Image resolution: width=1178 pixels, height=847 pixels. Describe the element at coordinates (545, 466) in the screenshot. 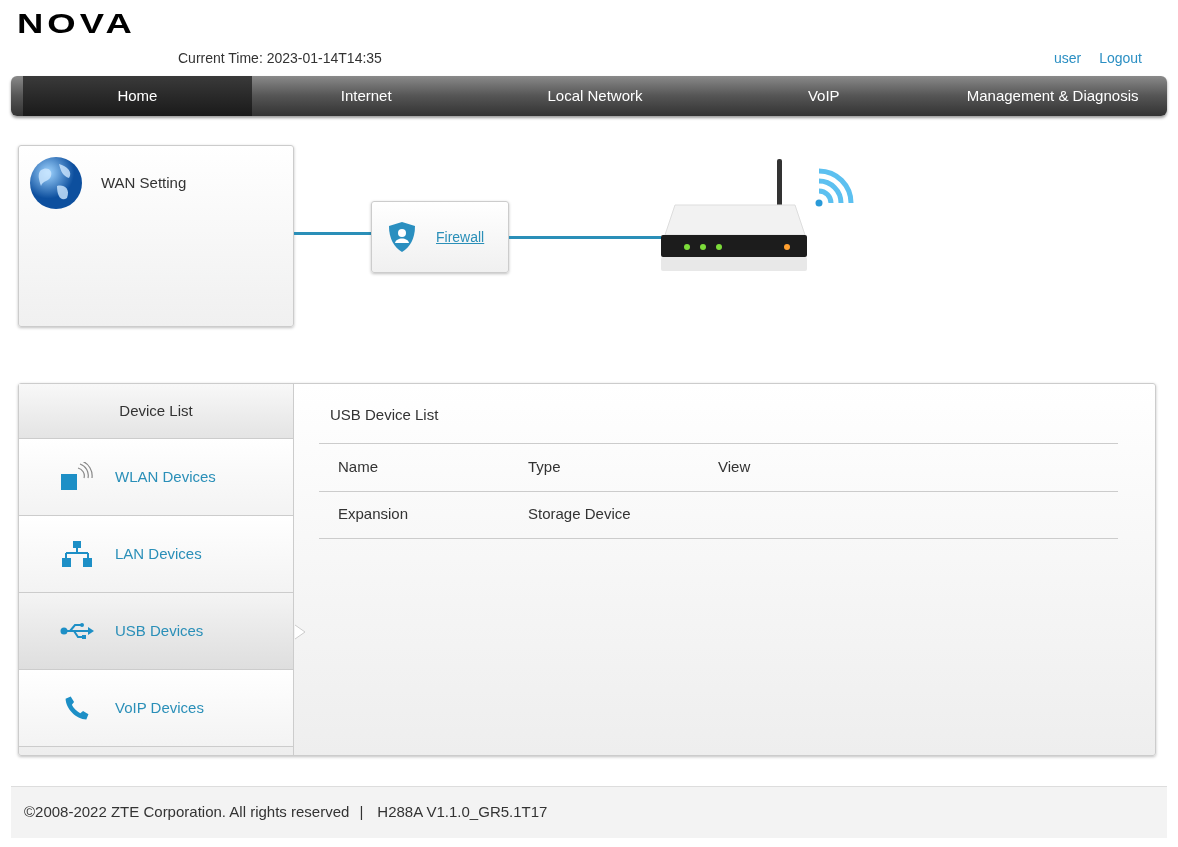

I see `column-header: Type` at that location.